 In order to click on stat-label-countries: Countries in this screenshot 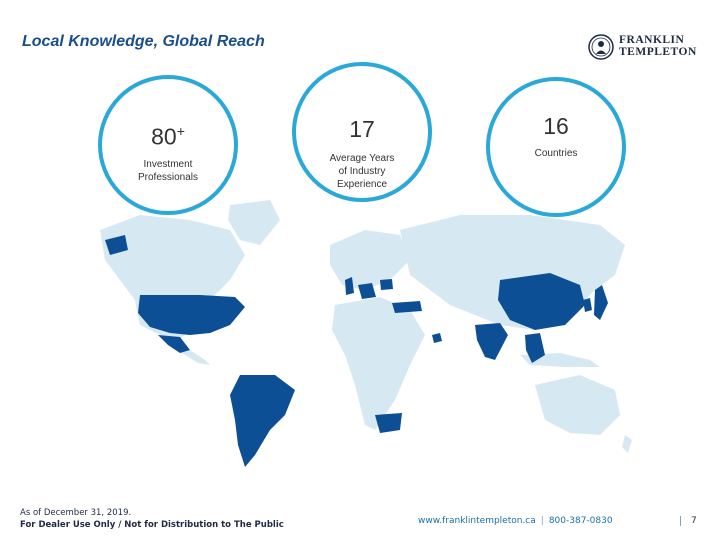, I will do `click(556, 153)`.